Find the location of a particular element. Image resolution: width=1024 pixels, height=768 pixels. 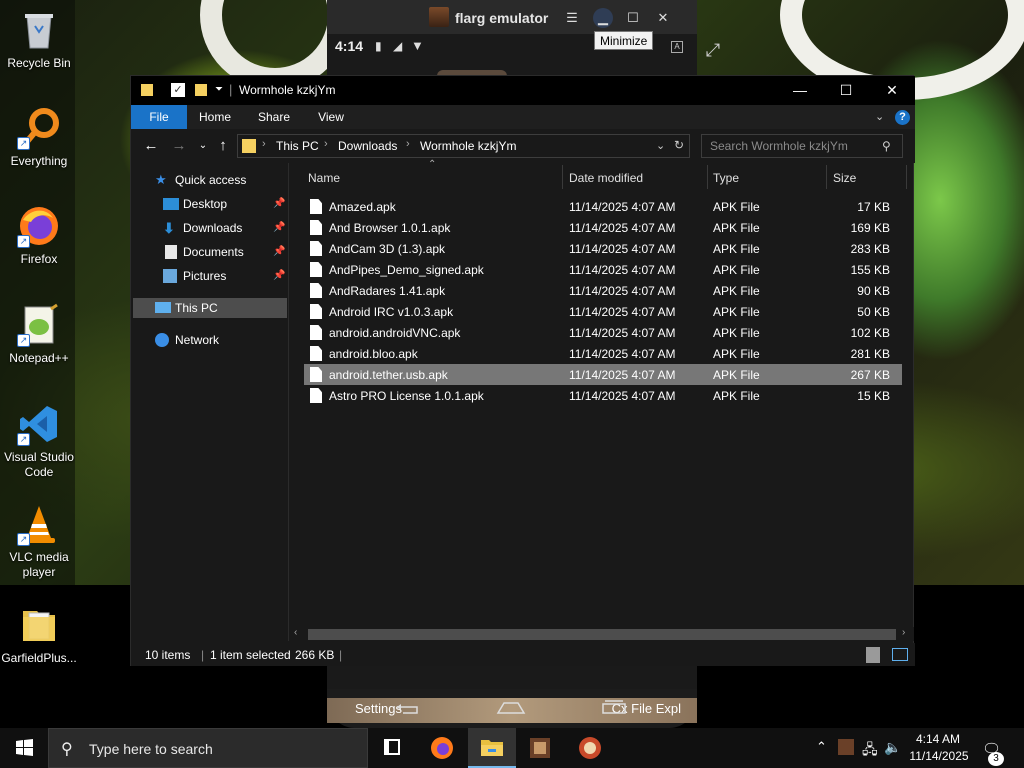

back-arrow-icon: ← is located at coordinates (151, 146).